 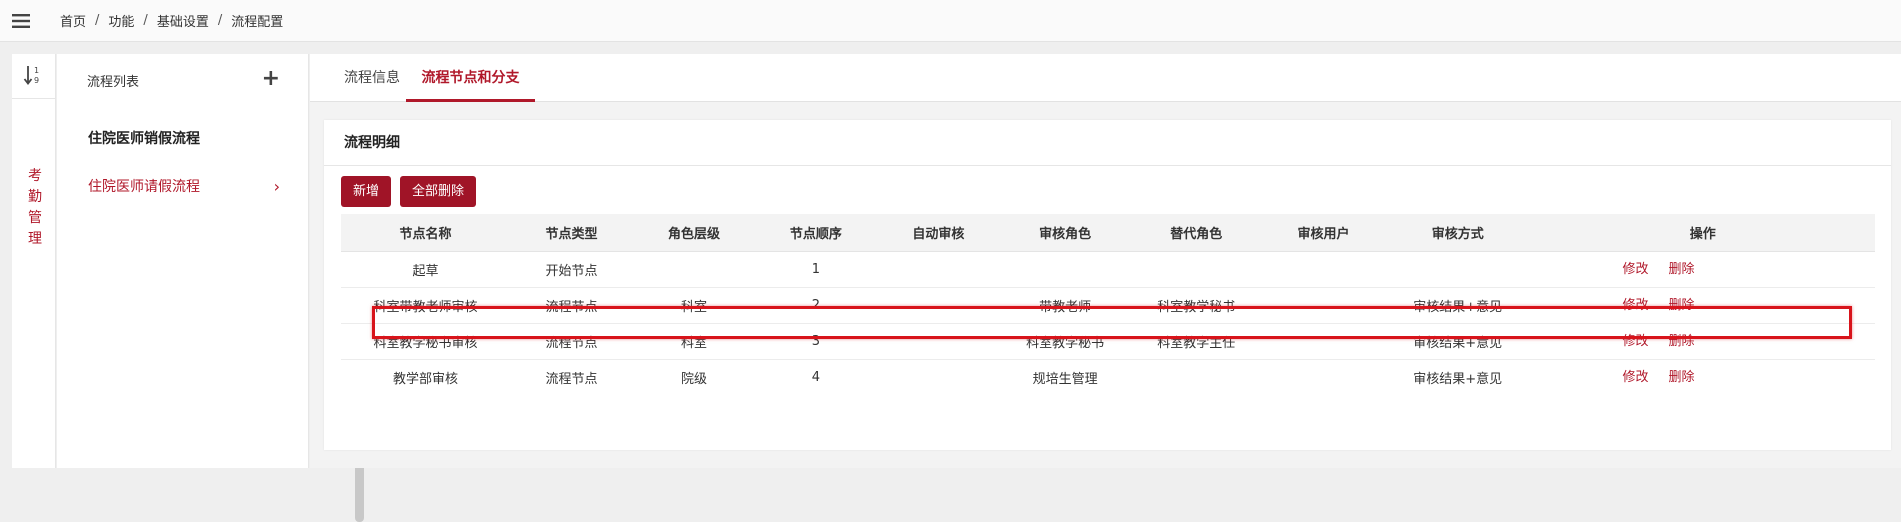 What do you see at coordinates (1065, 376) in the screenshot?
I see `cell-review-role: 规培生管理` at bounding box center [1065, 376].